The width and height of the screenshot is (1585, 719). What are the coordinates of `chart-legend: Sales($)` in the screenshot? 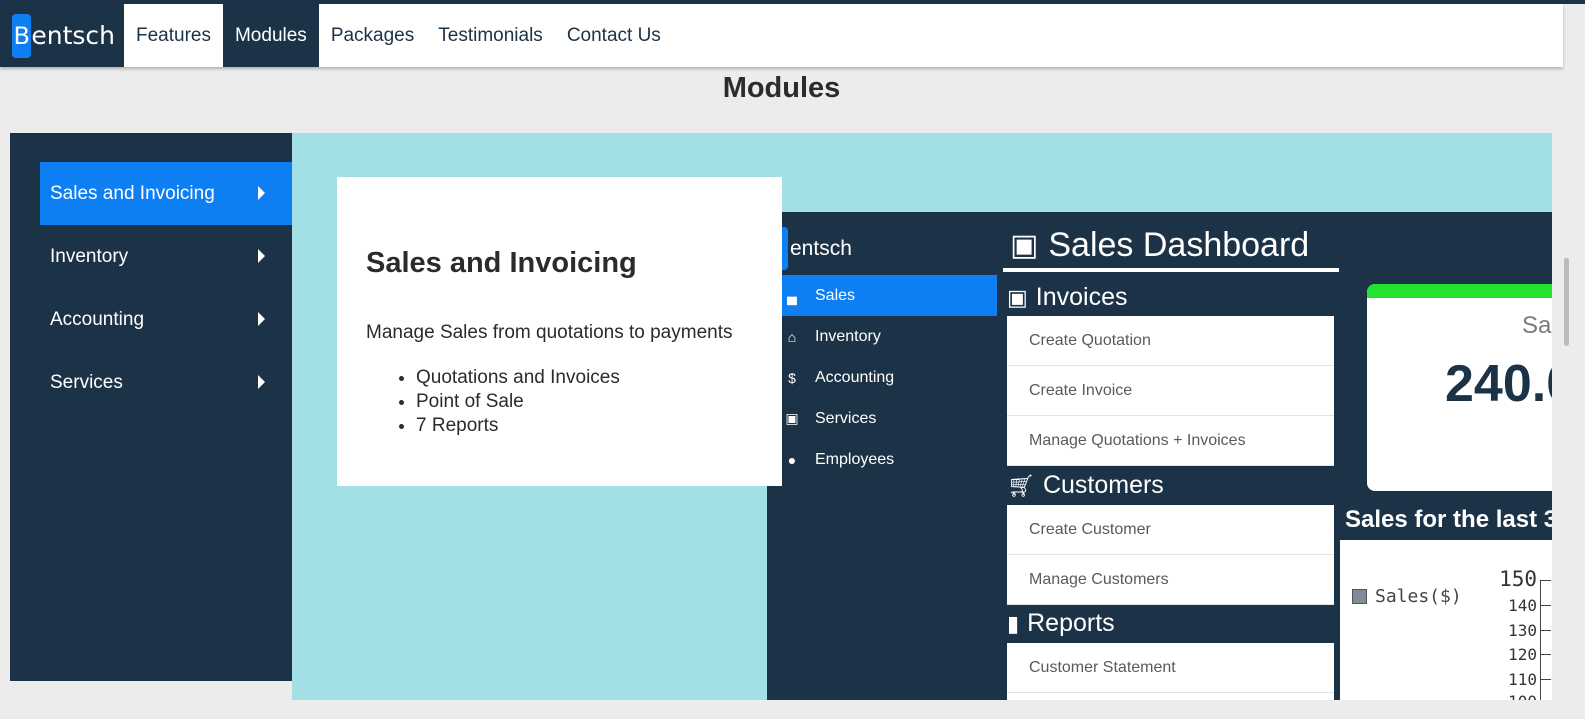 It's located at (1407, 596).